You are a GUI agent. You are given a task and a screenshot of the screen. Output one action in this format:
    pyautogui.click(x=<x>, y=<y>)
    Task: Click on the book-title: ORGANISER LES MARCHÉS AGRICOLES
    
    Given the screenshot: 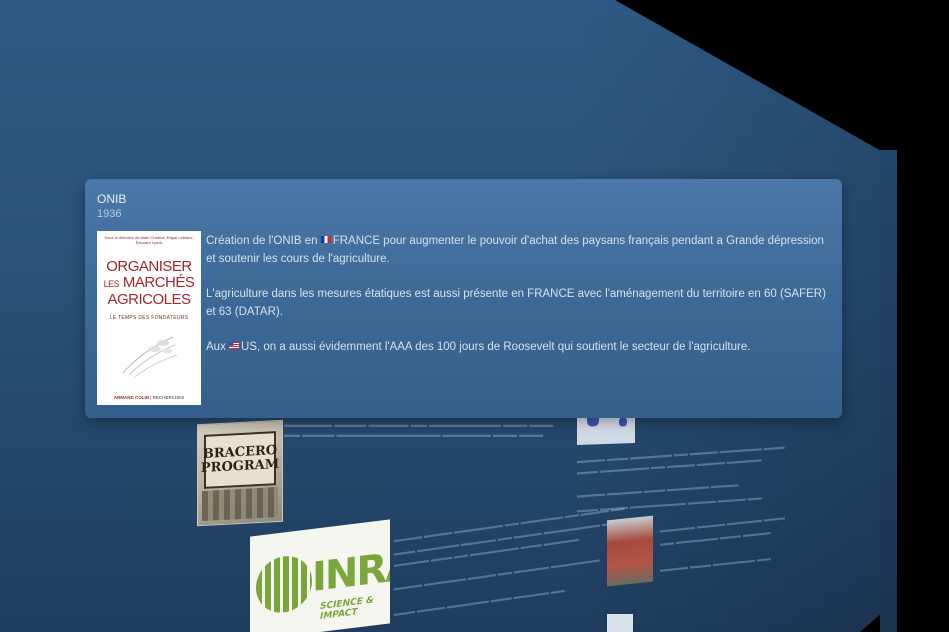 What is the action you would take?
    pyautogui.click(x=149, y=283)
    